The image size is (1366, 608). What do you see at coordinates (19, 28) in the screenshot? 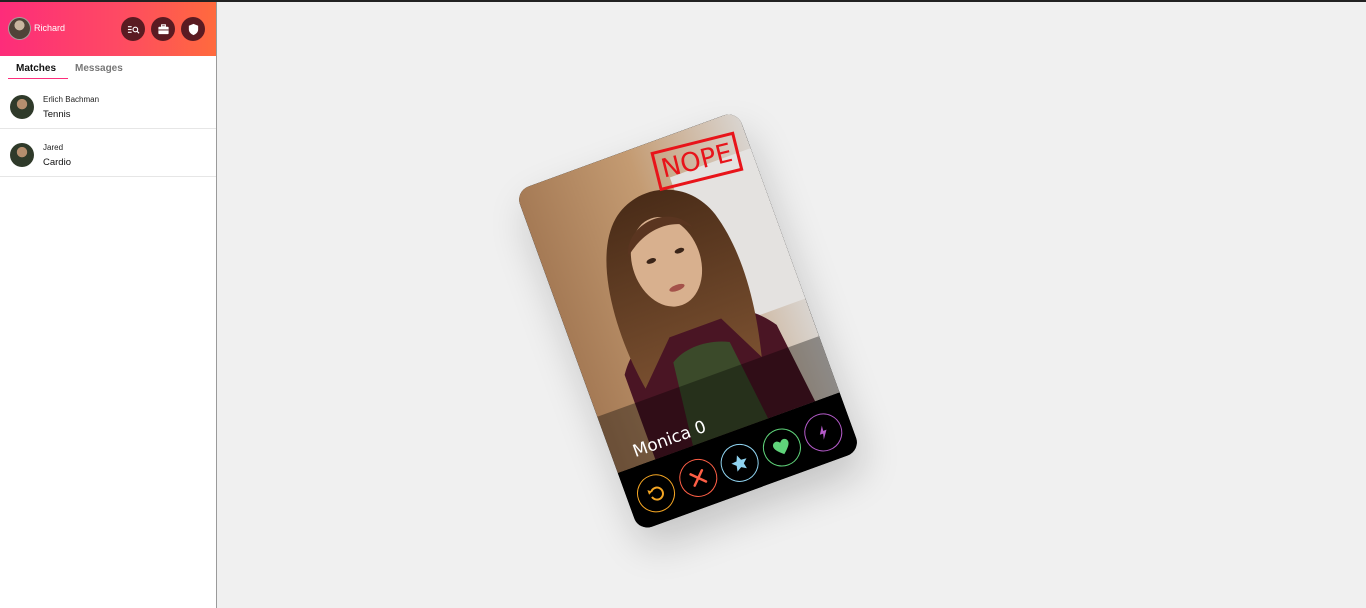
I see `user-avatar` at bounding box center [19, 28].